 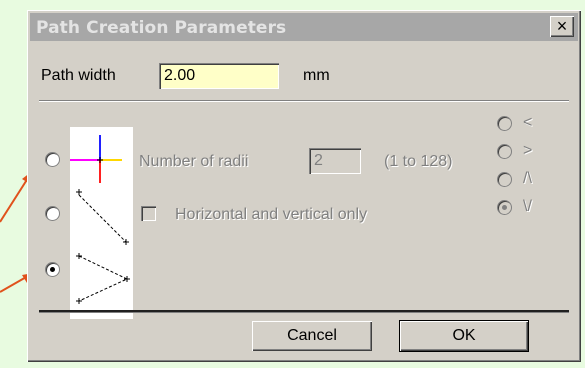 I want to click on shape-radio-greater-than, so click(x=504, y=151).